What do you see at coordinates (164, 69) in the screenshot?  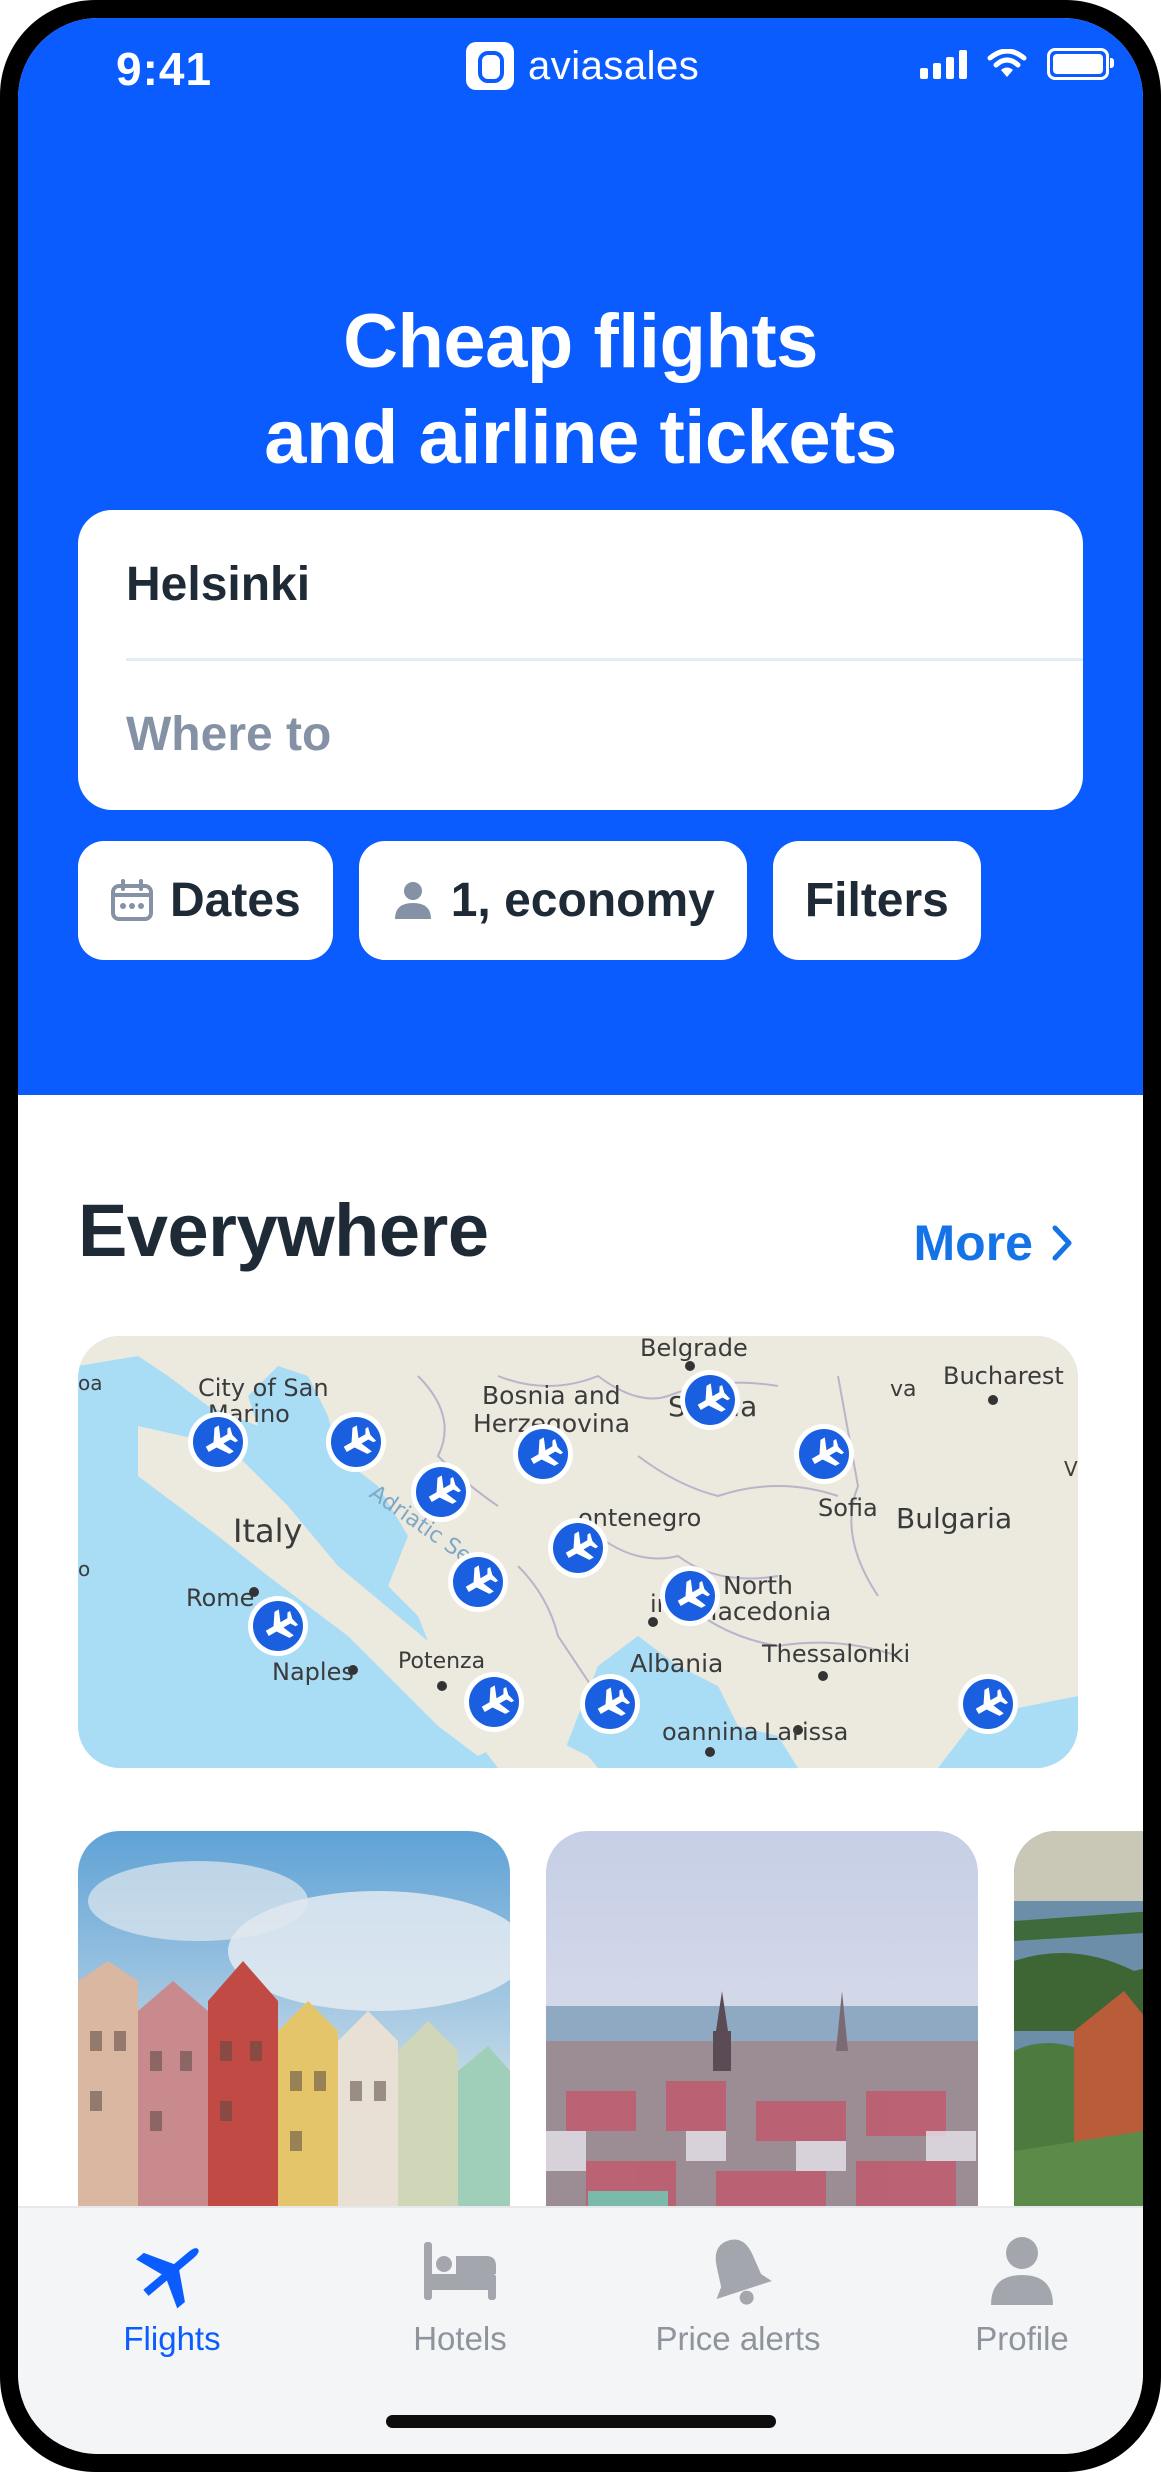 I see `status-time: 9:41` at bounding box center [164, 69].